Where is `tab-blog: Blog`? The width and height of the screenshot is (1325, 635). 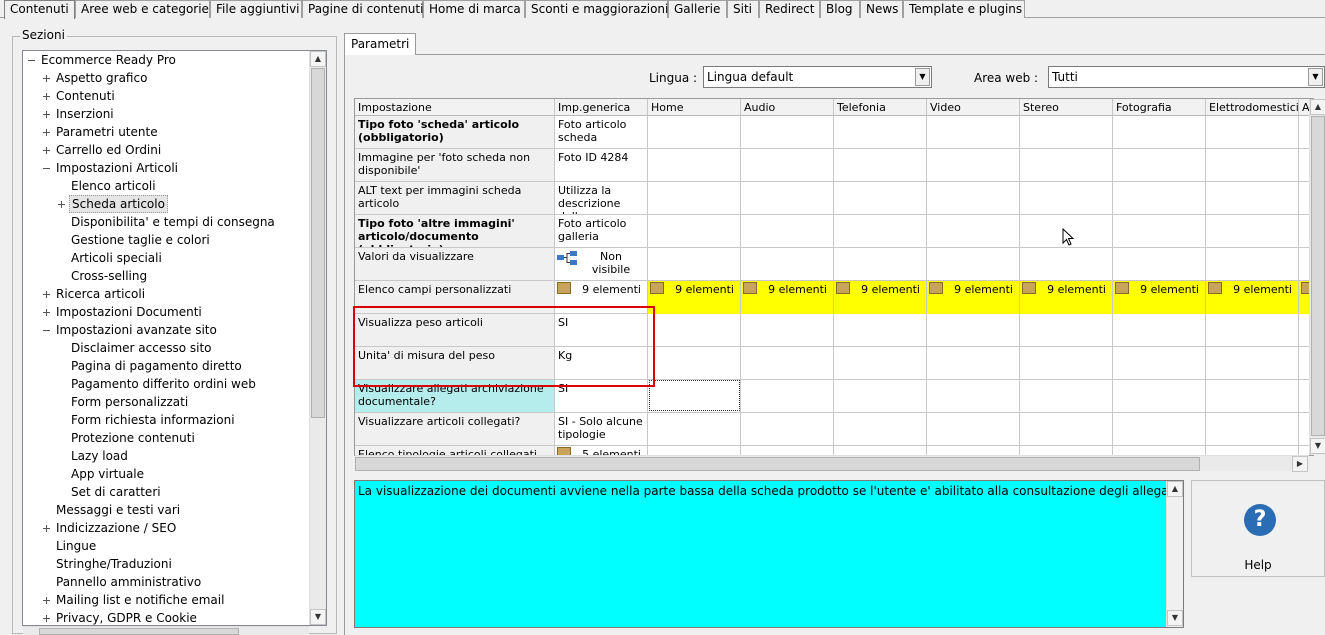
tab-blog: Blog is located at coordinates (840, 9).